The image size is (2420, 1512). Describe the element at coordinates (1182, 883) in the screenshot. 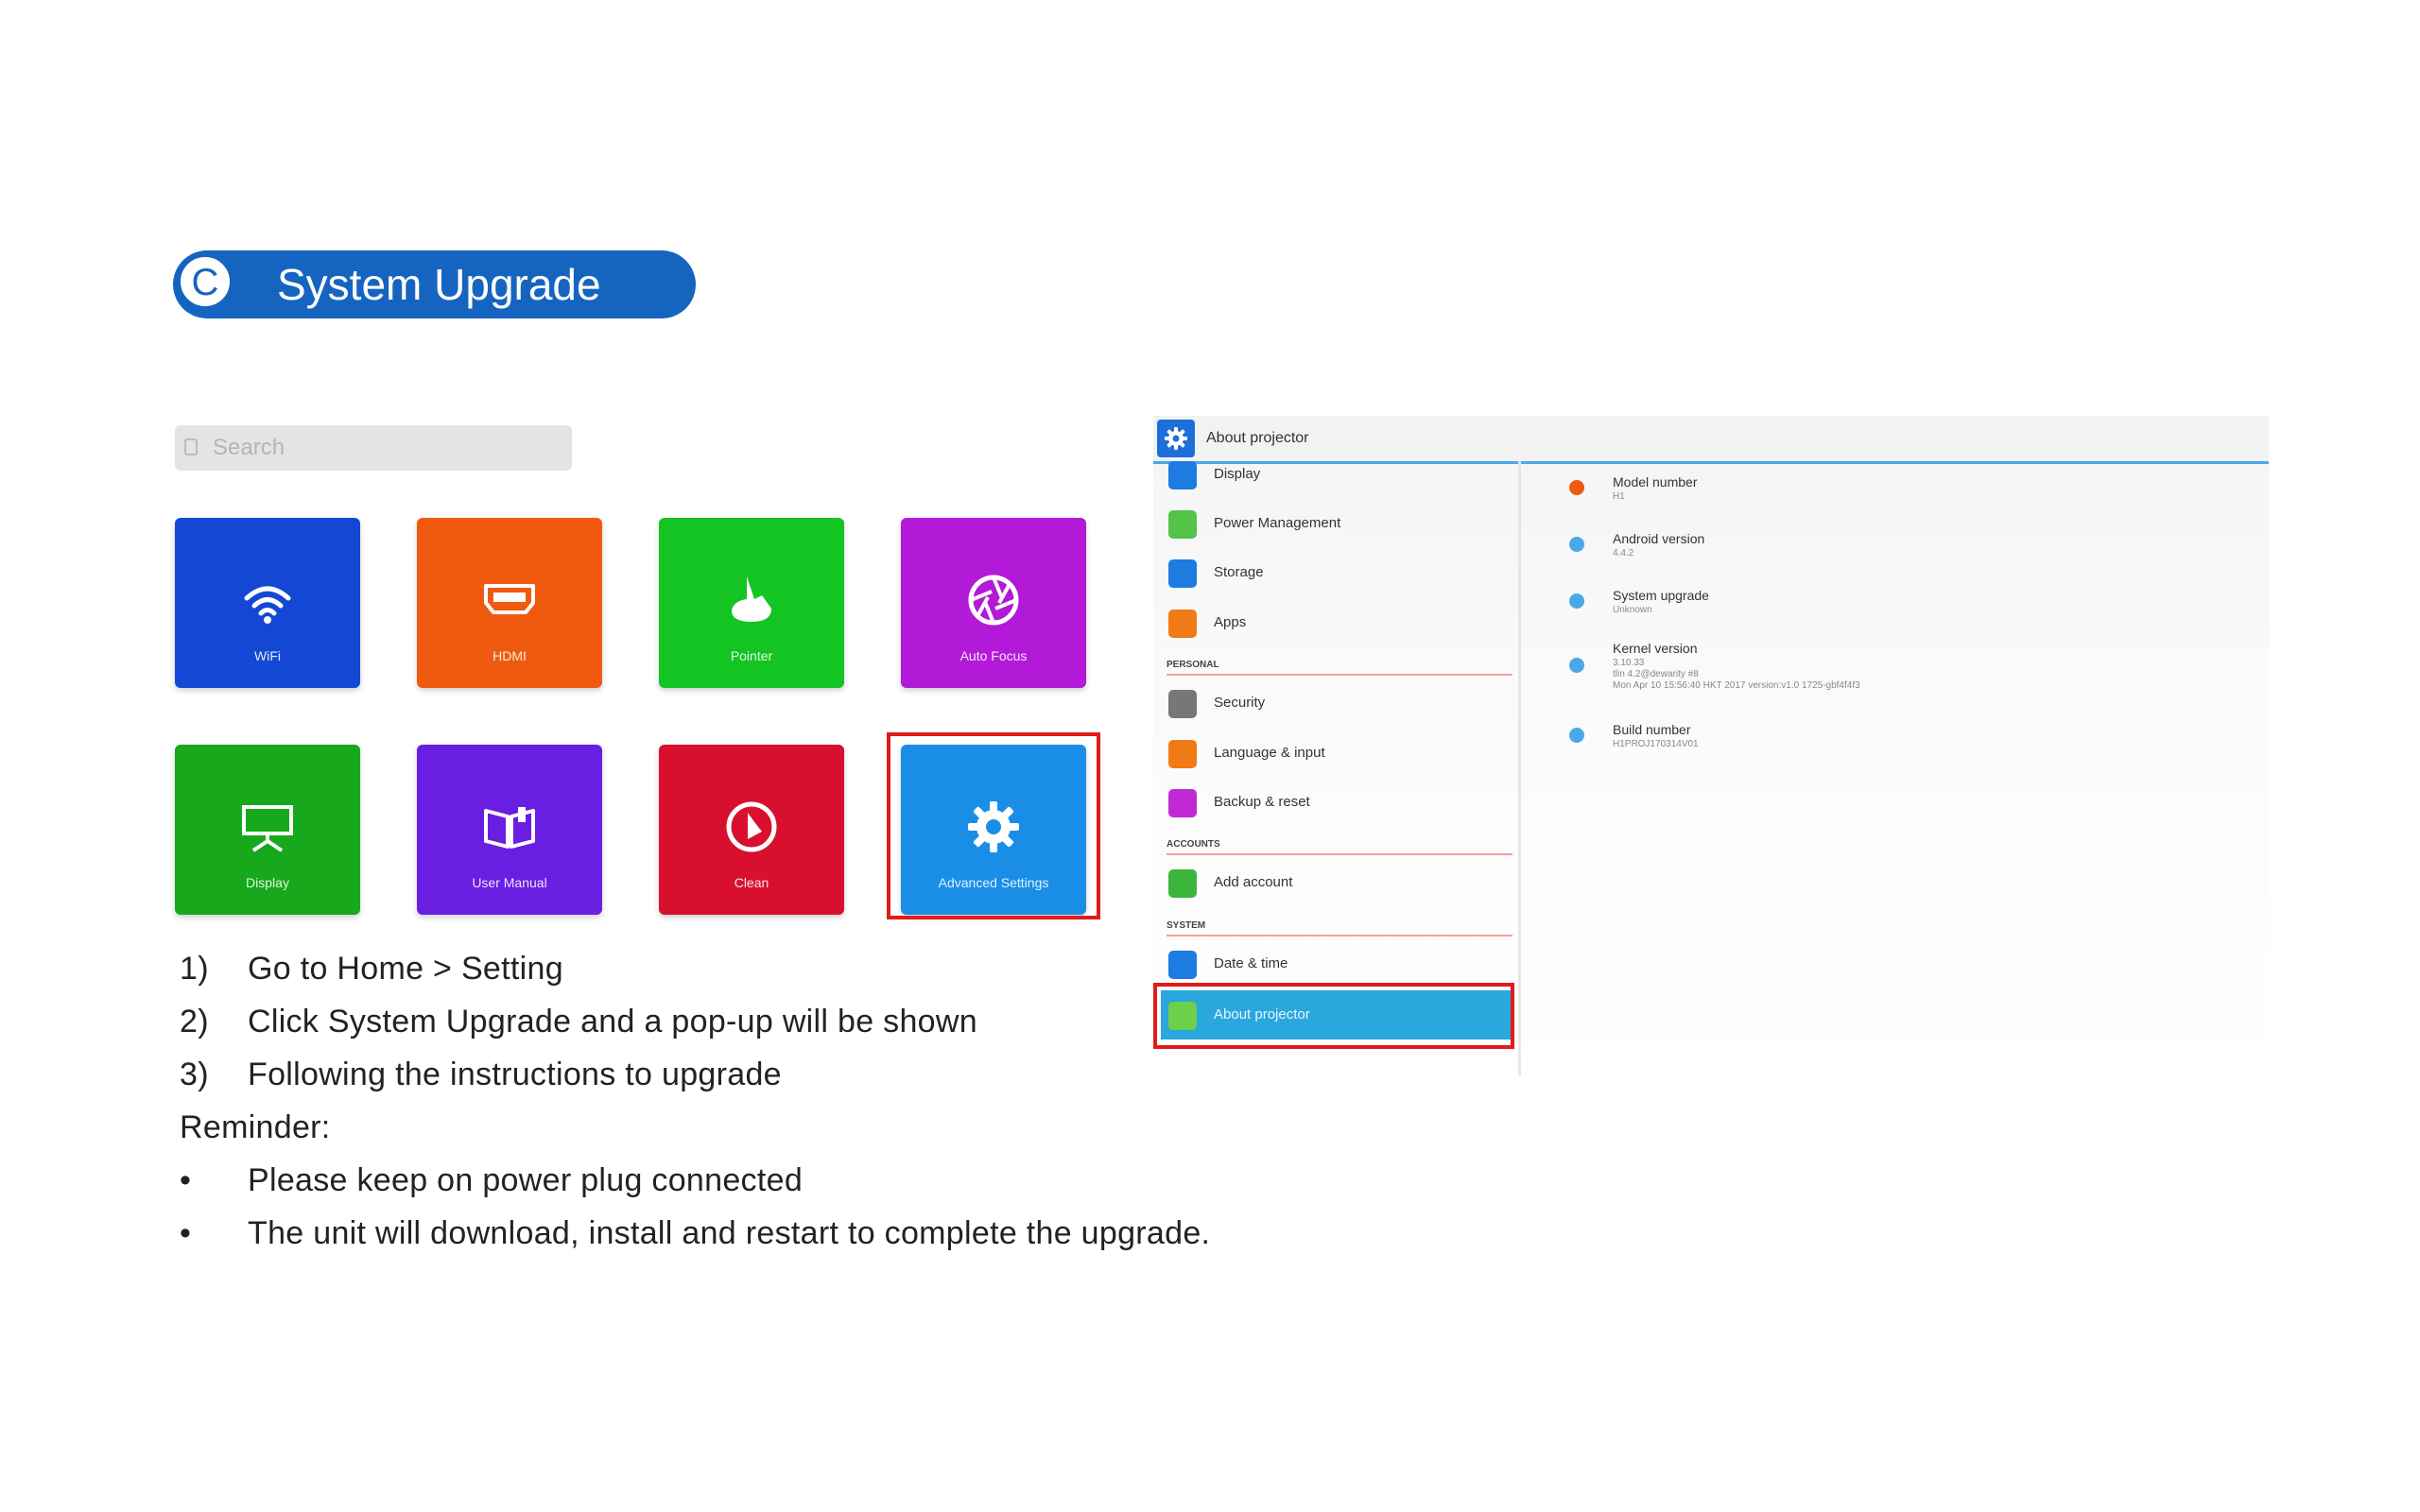

I see `add-icon` at that location.